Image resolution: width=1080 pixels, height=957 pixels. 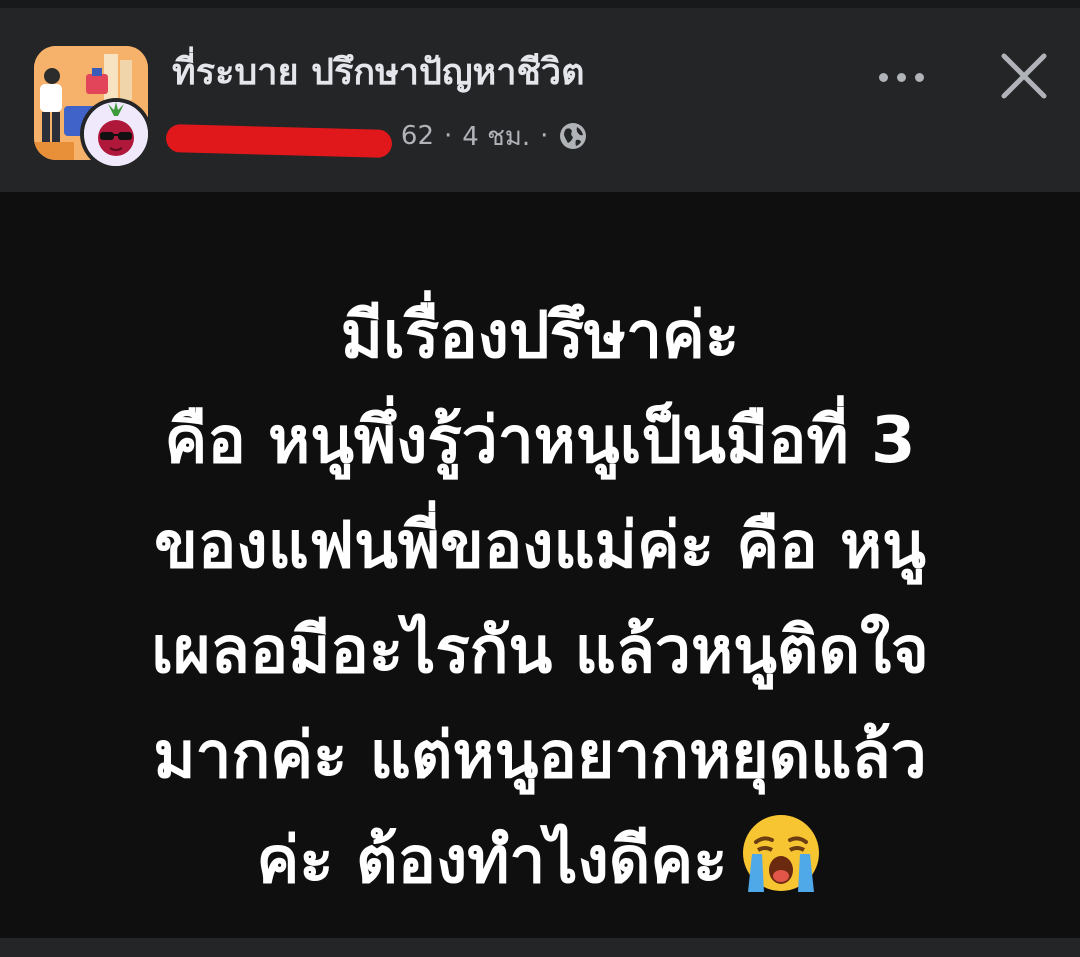 I want to click on post-text-line: มีเรื่องปรึษาค่ะ, so click(x=540, y=336).